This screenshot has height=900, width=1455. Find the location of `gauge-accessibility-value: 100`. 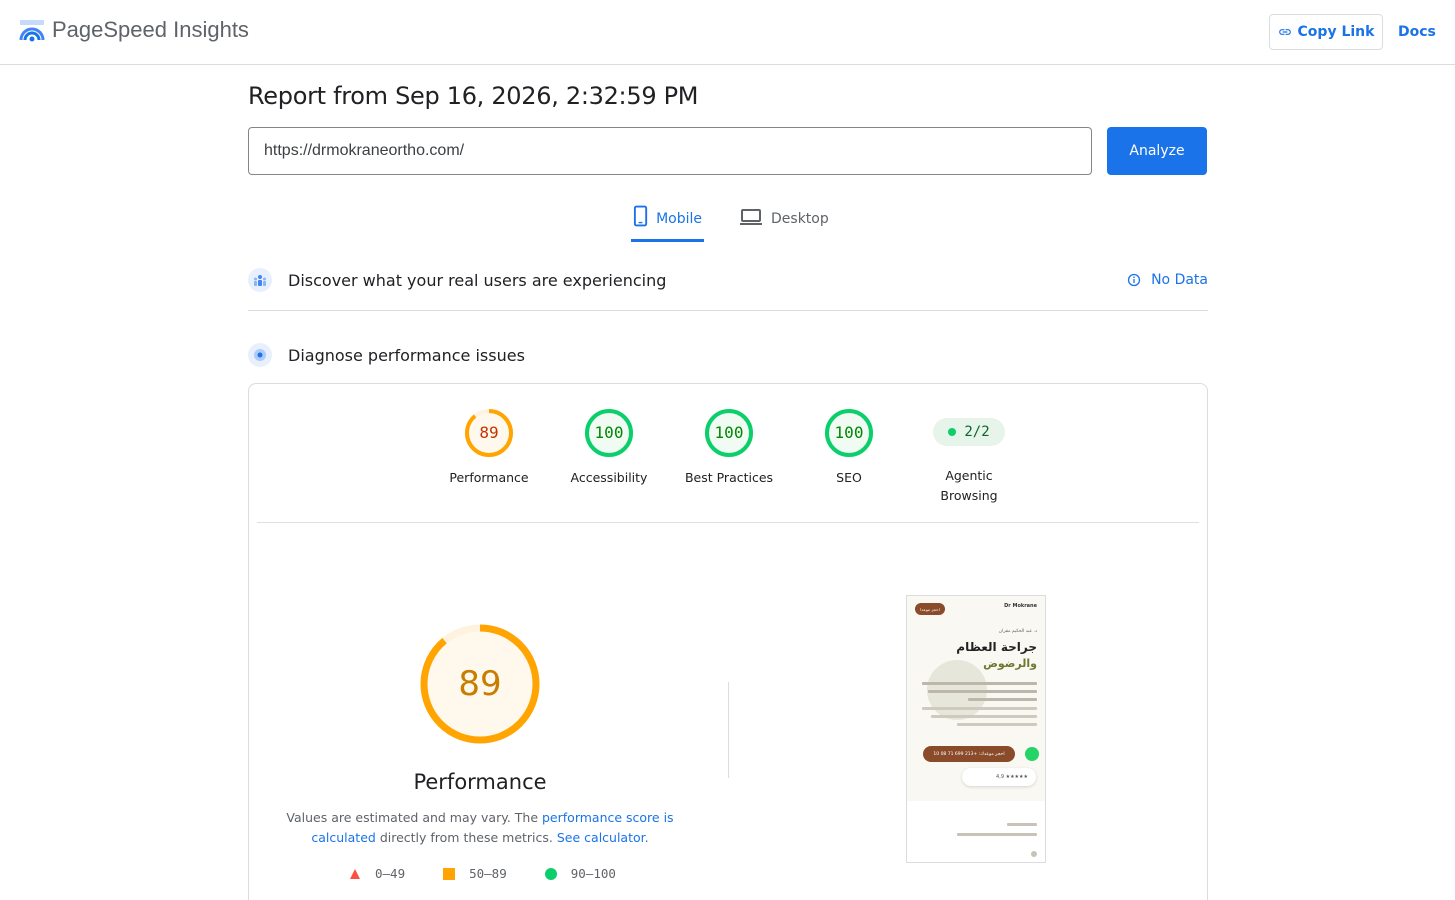

gauge-accessibility-value: 100 is located at coordinates (609, 432).